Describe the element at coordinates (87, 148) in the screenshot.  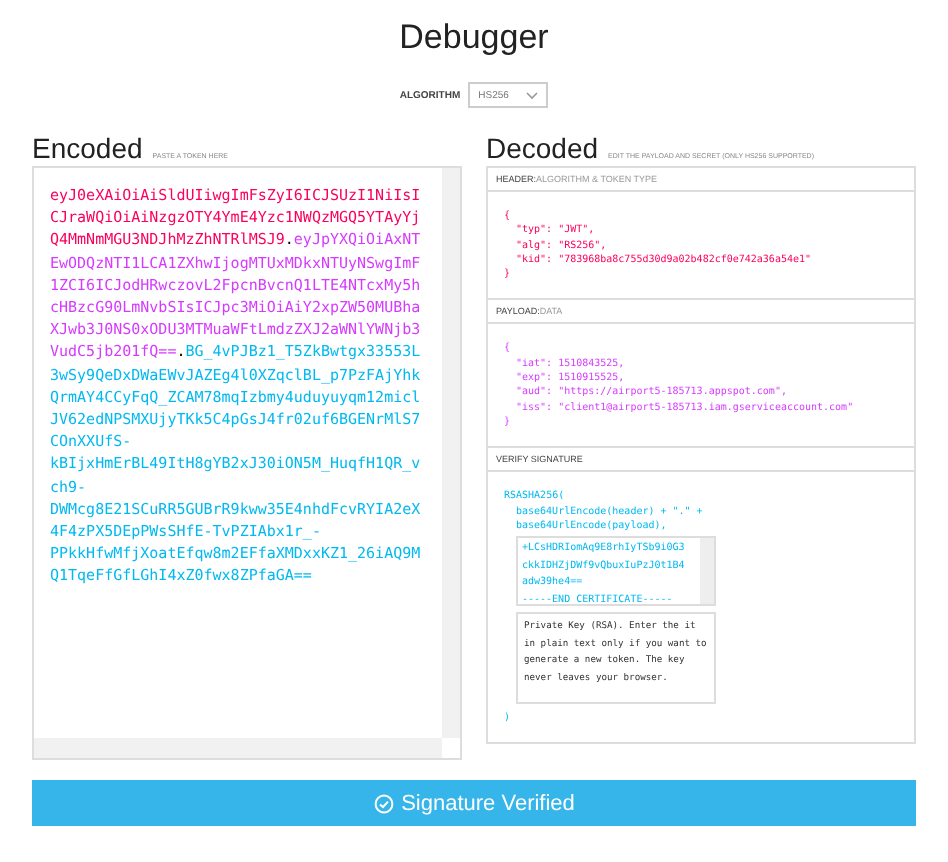
I see `encoded-heading: Encoded` at that location.